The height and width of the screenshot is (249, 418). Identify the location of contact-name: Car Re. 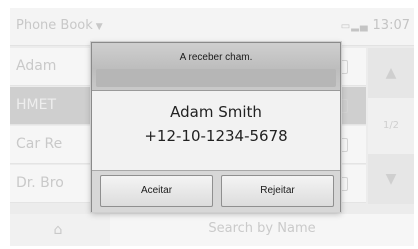
(39, 144).